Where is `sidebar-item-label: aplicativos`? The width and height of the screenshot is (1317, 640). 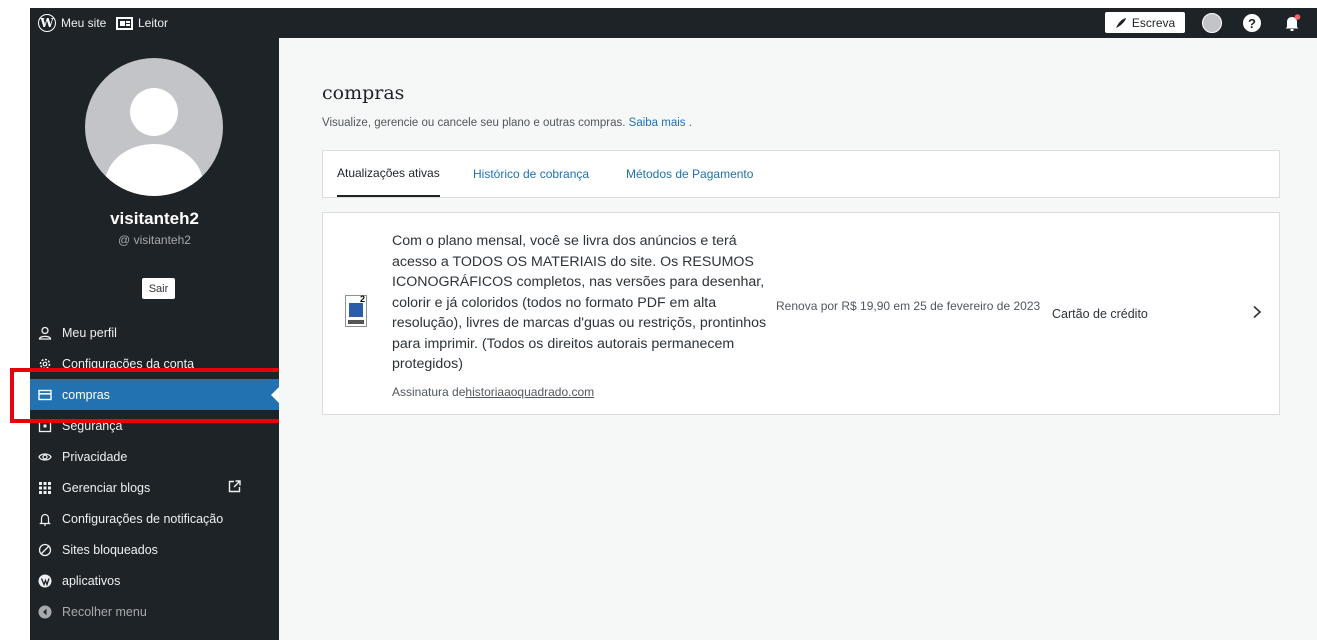 sidebar-item-label: aplicativos is located at coordinates (91, 580).